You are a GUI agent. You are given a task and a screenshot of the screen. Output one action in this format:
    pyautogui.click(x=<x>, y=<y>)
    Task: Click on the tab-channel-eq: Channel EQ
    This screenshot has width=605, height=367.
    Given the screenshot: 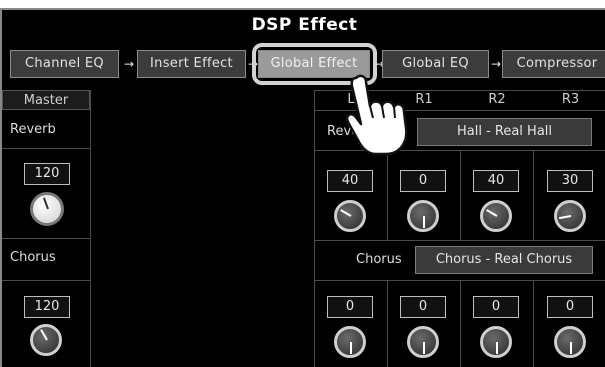 What is the action you would take?
    pyautogui.click(x=64, y=64)
    